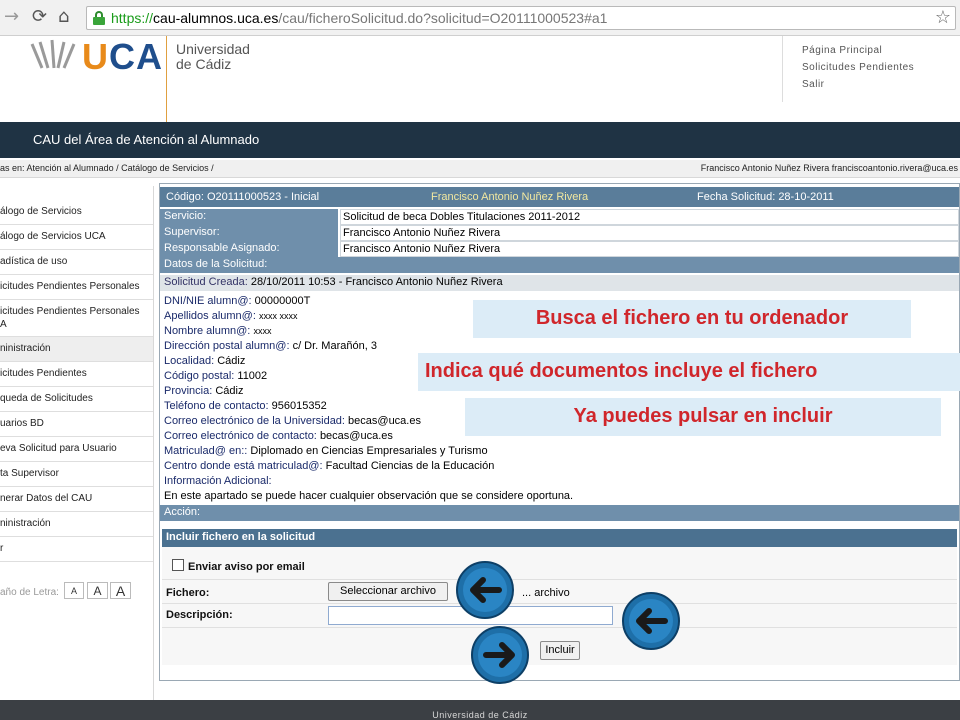  Describe the element at coordinates (559, 265) in the screenshot. I see `section-datos: Datos de la Solicitud:` at that location.